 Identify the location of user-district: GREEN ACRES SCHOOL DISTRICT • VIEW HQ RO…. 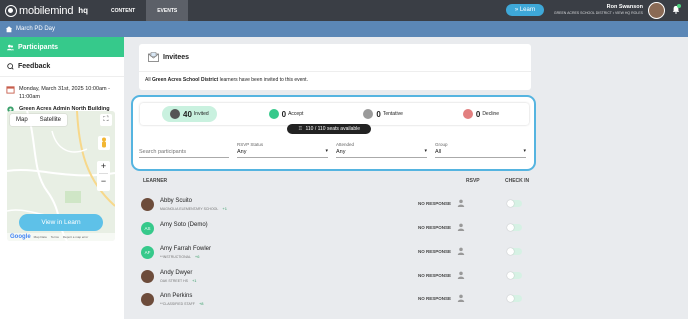
(598, 13).